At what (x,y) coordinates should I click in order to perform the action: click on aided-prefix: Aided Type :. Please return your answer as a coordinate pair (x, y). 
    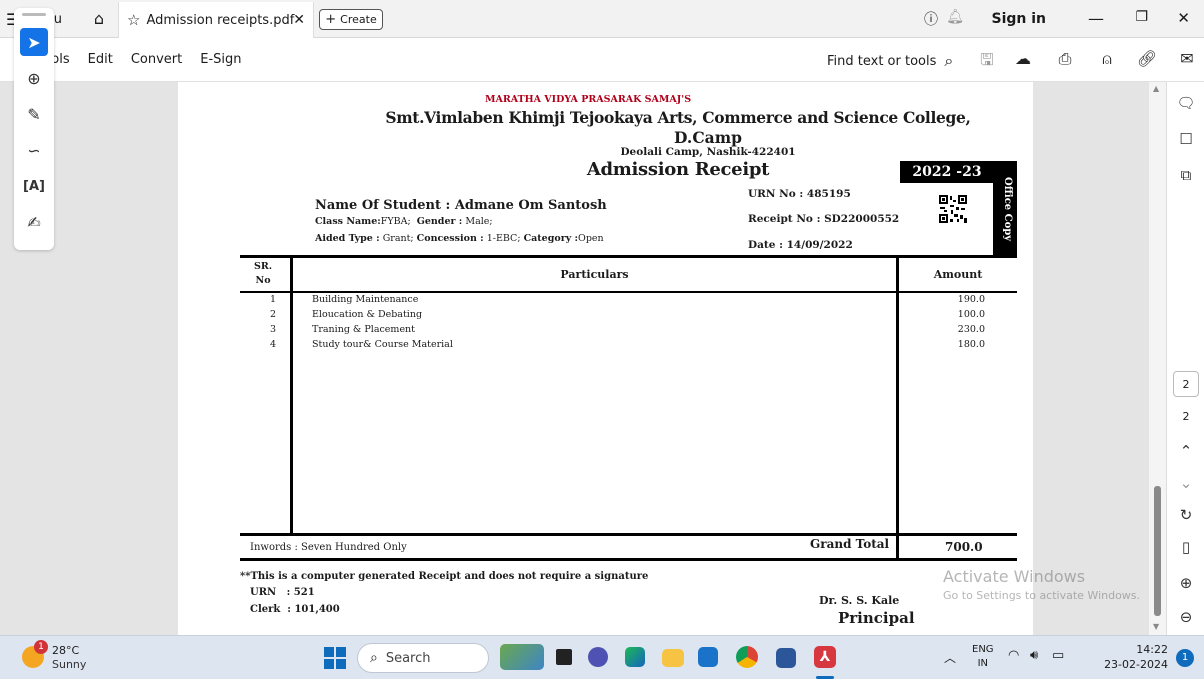
    Looking at the image, I should click on (347, 238).